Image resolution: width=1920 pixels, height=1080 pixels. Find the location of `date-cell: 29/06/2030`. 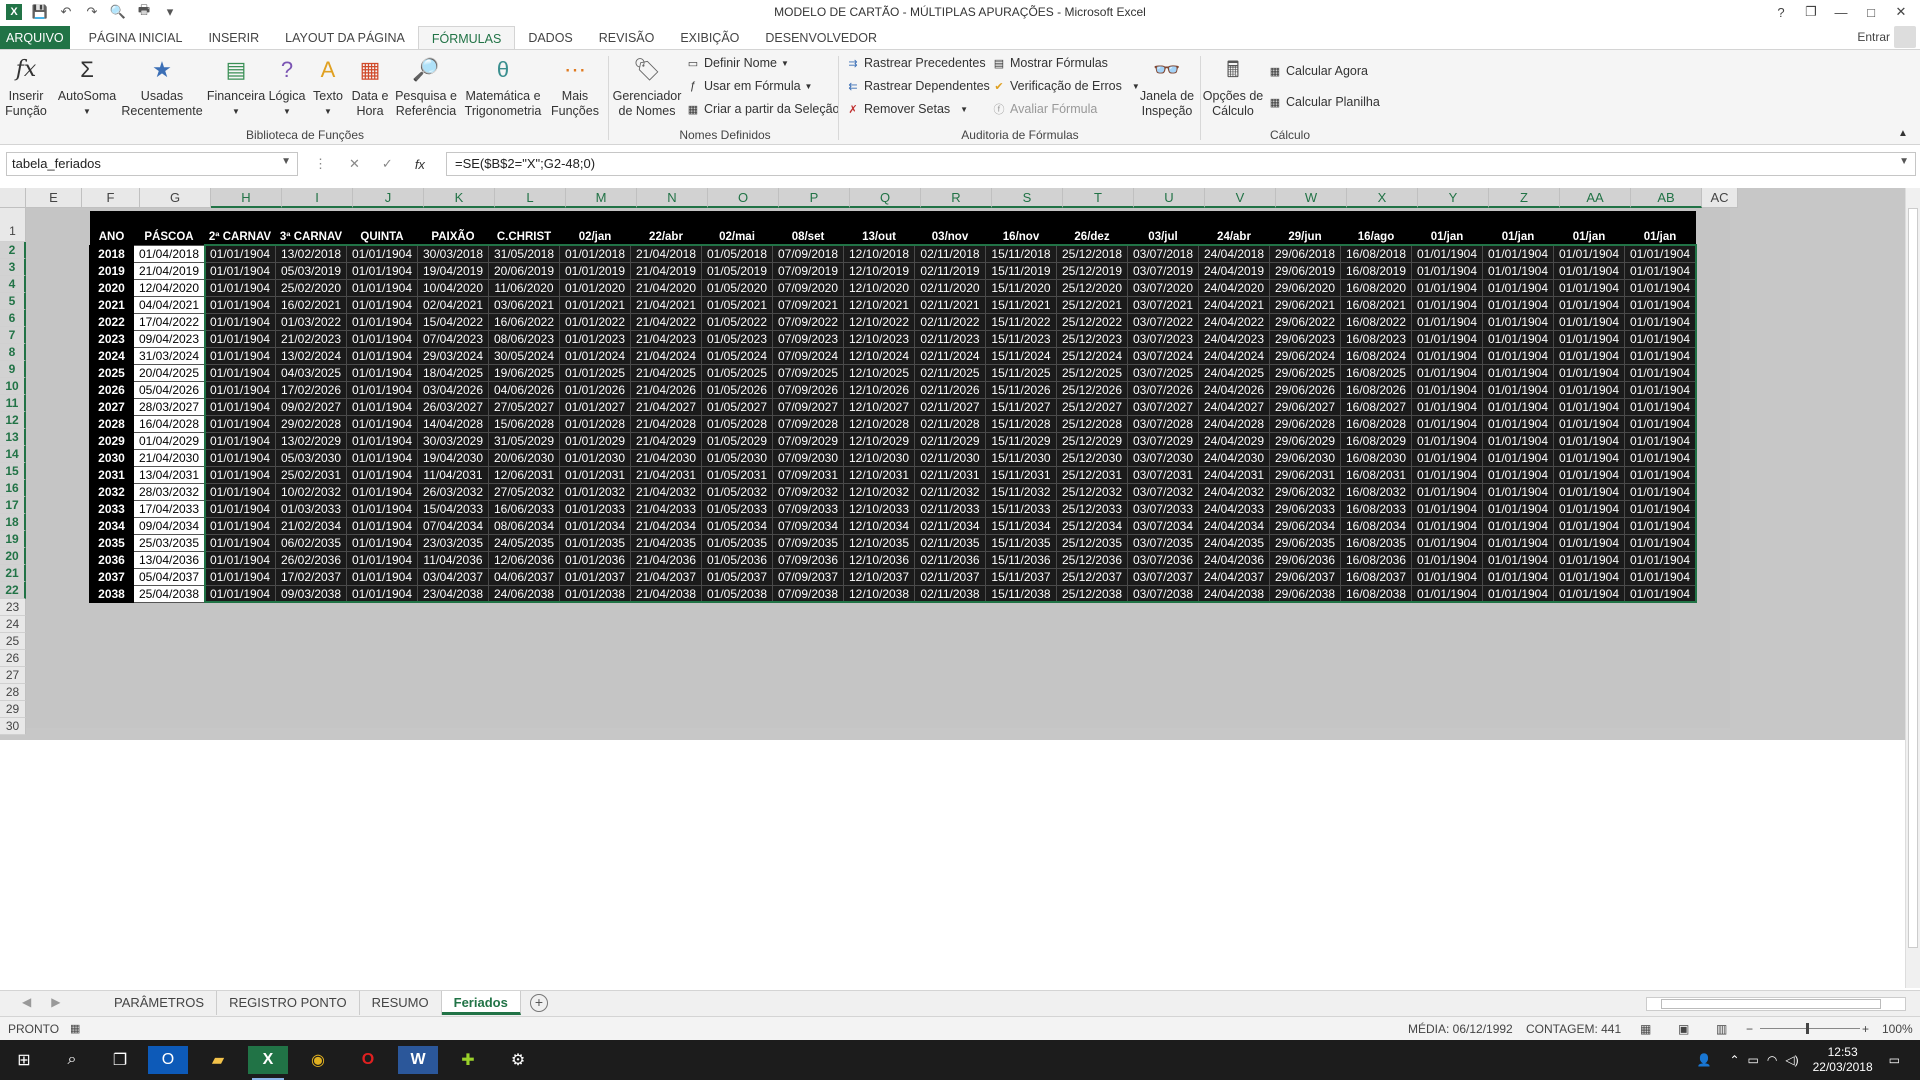

date-cell: 29/06/2030 is located at coordinates (1305, 457).